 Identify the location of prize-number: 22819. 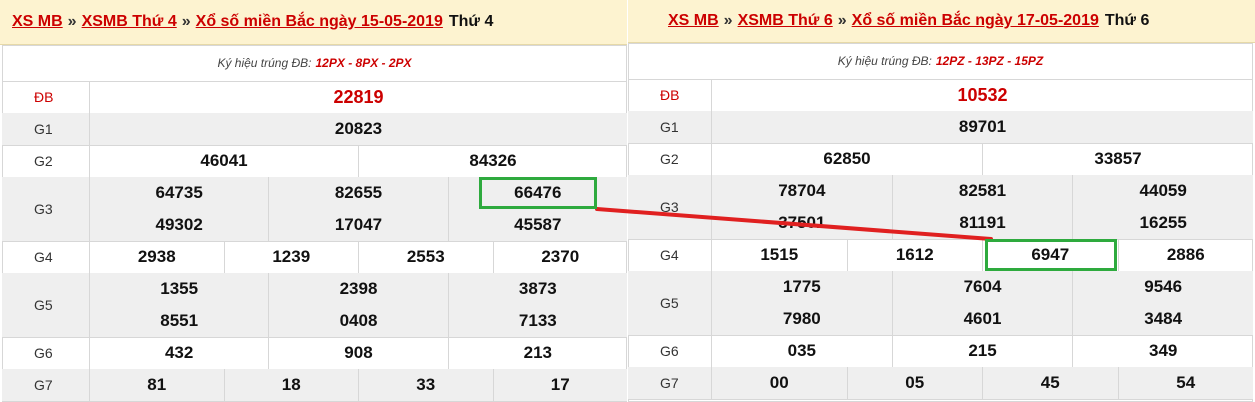
(358, 96).